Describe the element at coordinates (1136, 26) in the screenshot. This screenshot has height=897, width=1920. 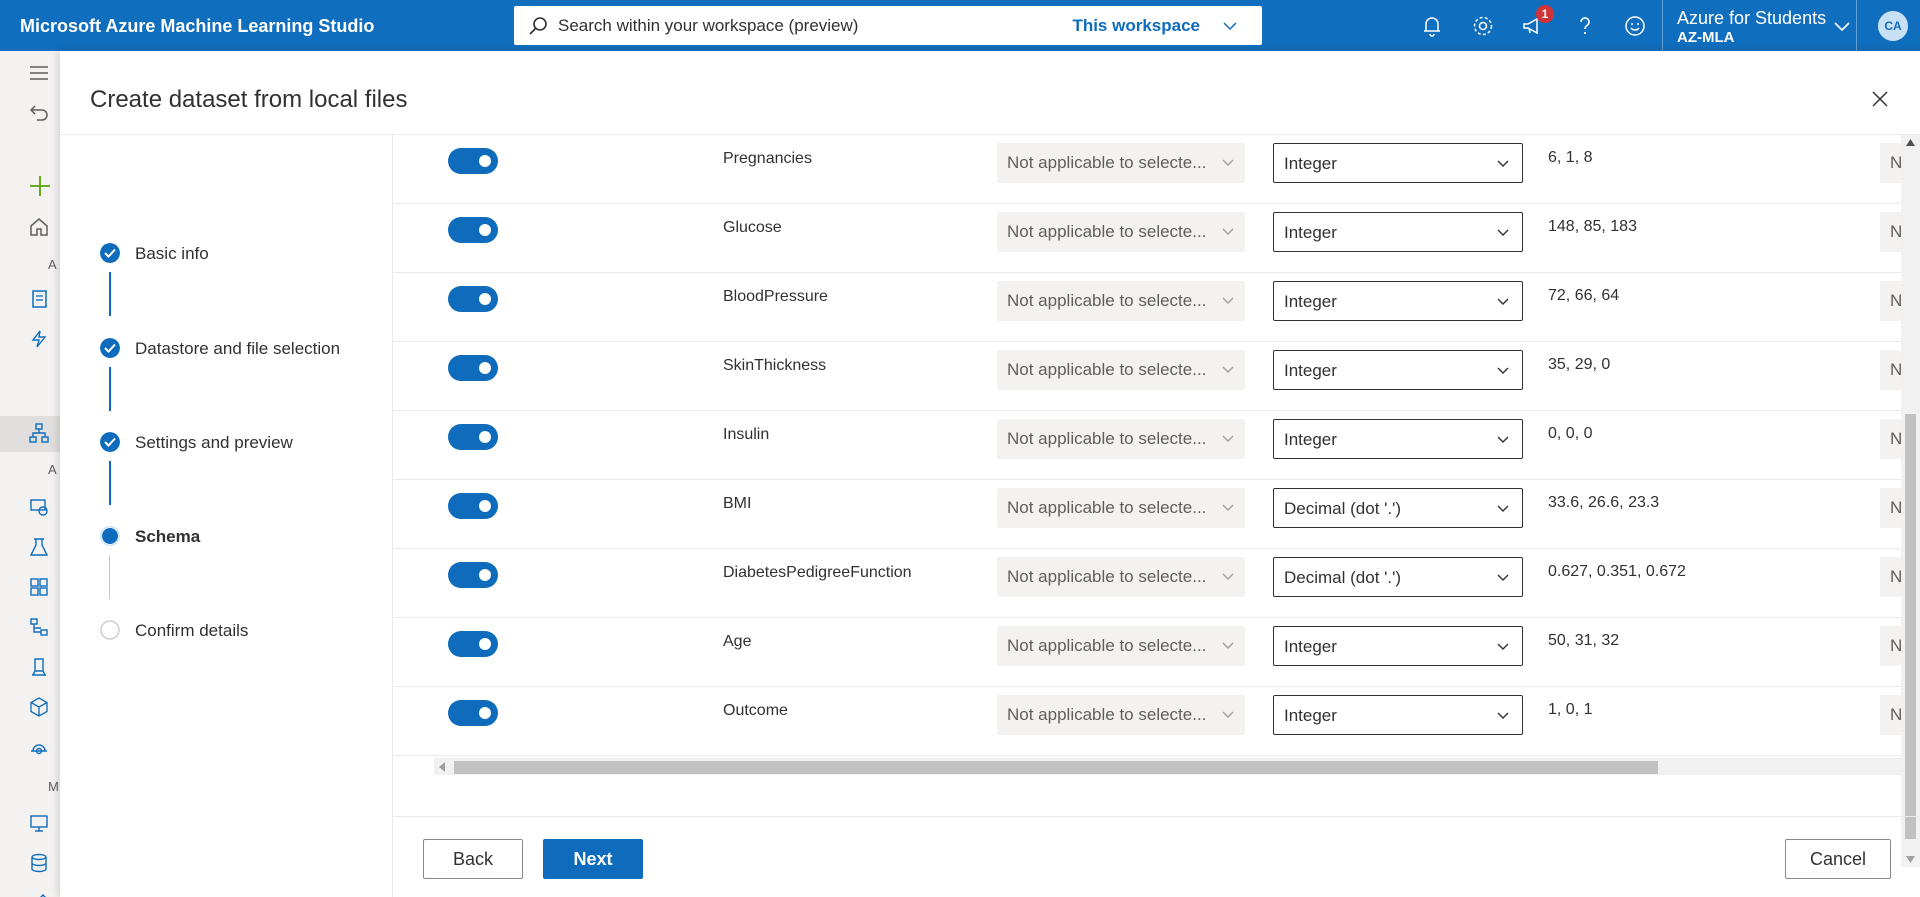
I see `search-scope-dropdown: This workspace` at that location.